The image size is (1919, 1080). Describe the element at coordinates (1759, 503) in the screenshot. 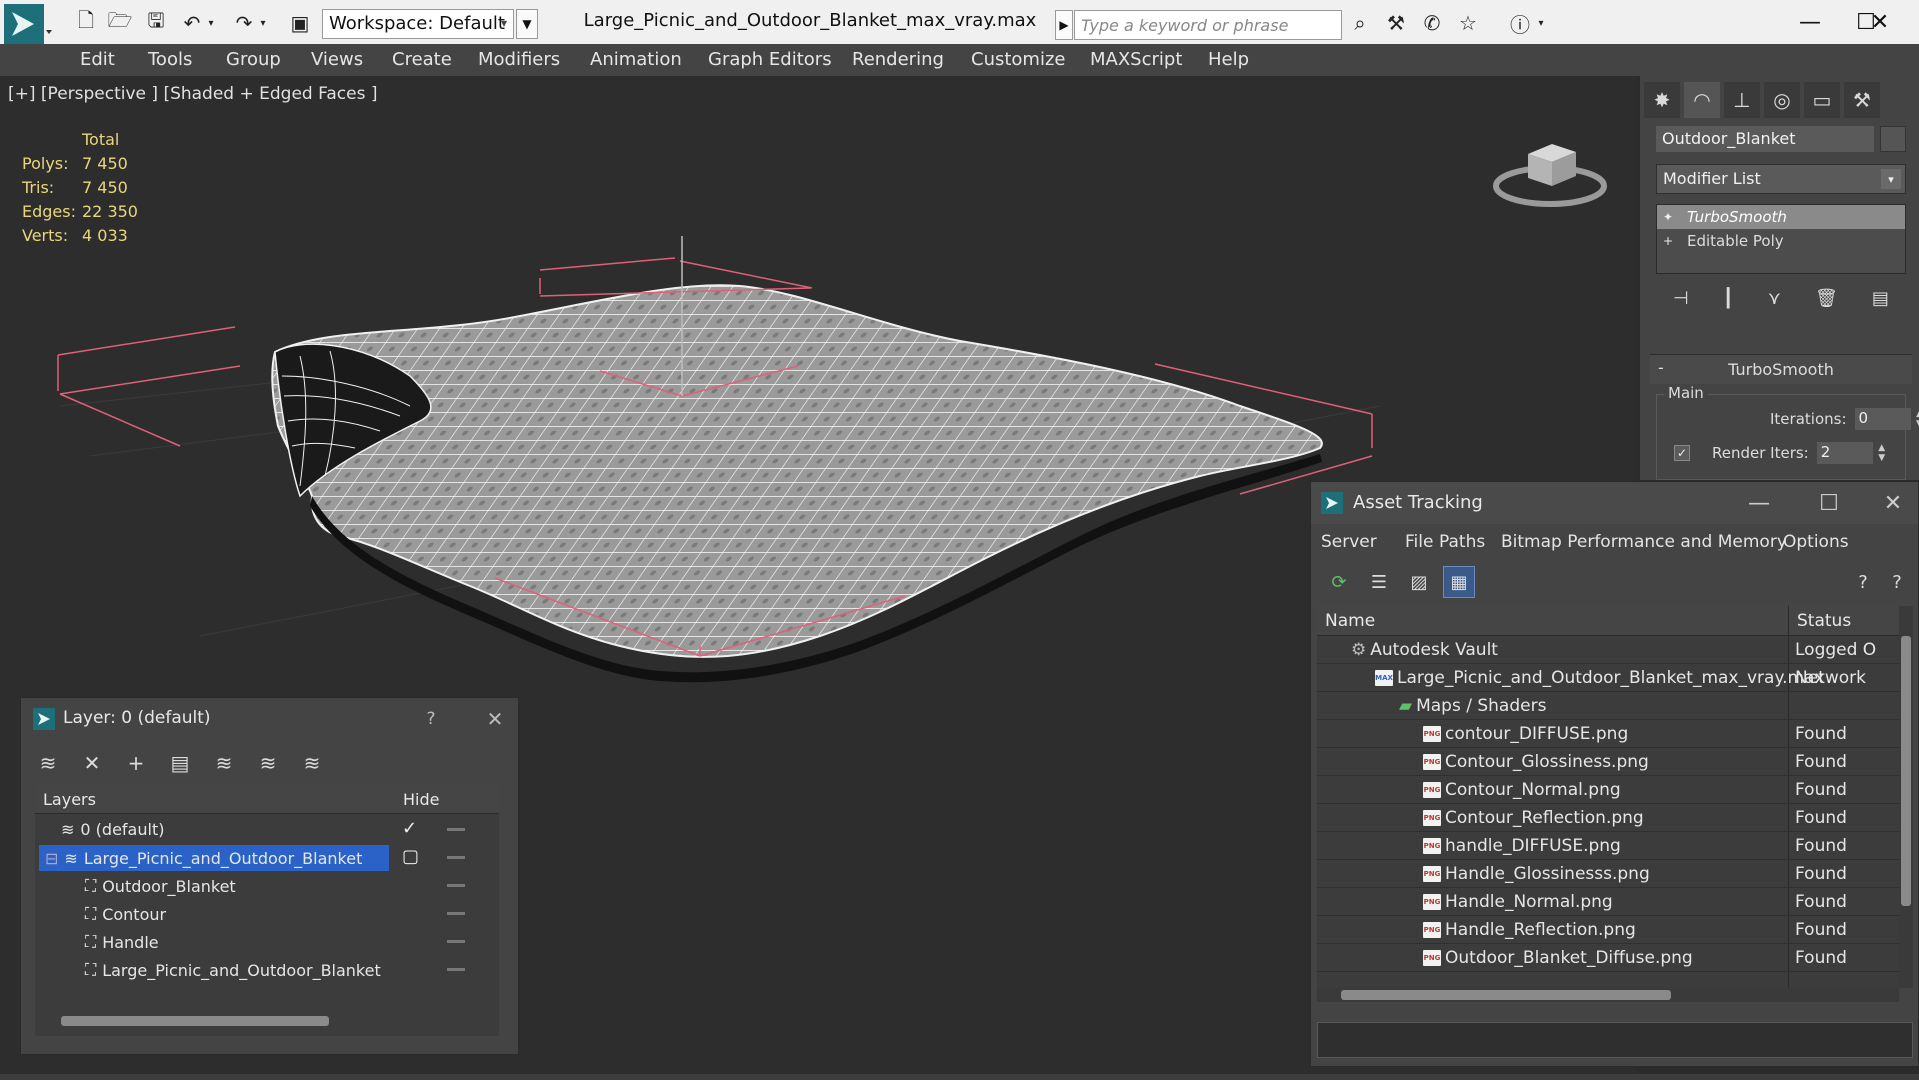

I see `minimize-button: —` at that location.